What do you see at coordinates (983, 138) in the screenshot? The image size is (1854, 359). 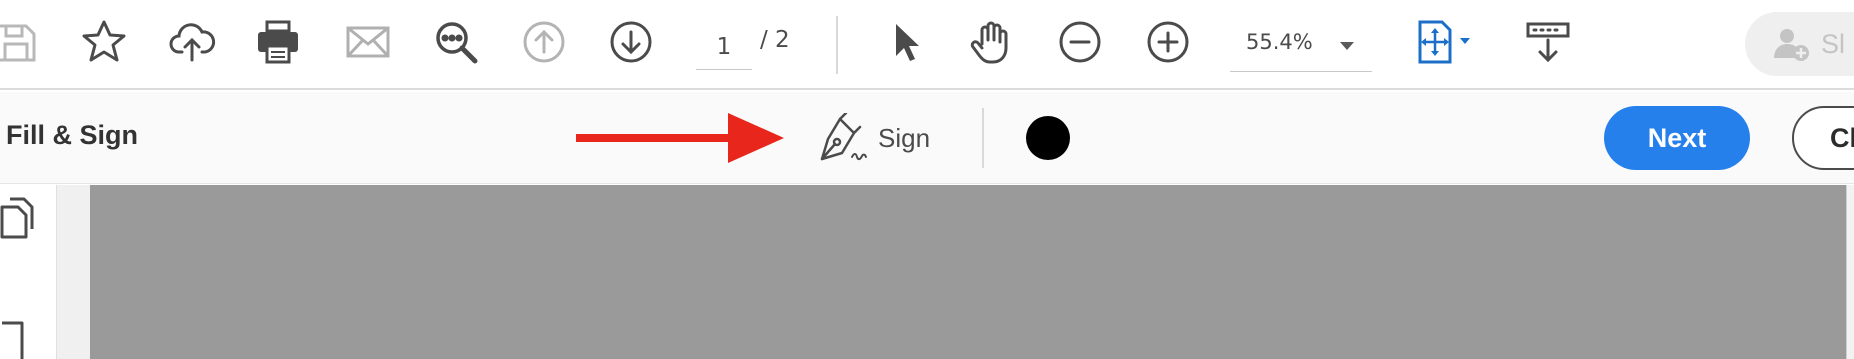 I see `sign-bar-divider` at bounding box center [983, 138].